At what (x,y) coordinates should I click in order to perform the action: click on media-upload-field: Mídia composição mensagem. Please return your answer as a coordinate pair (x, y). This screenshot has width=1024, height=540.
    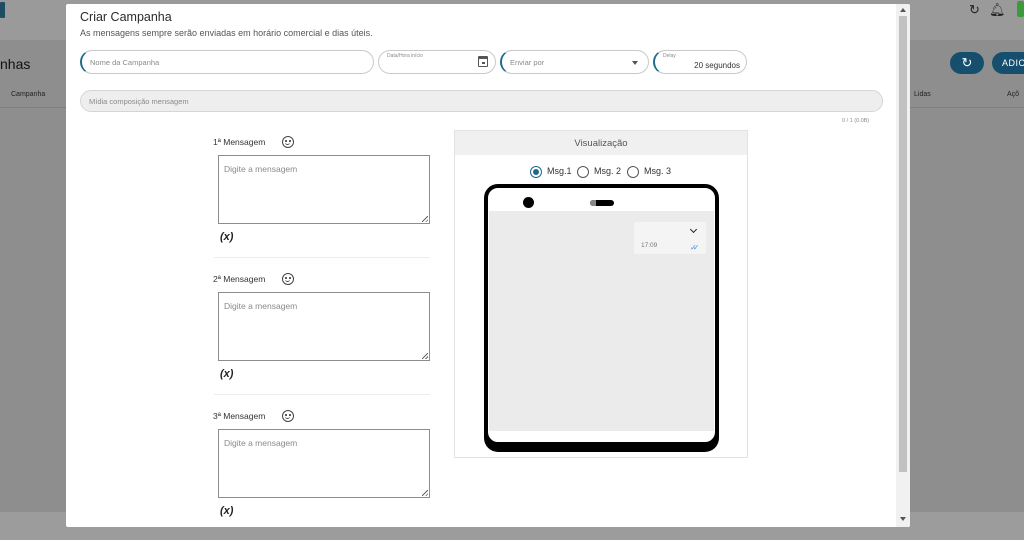
    Looking at the image, I should click on (481, 101).